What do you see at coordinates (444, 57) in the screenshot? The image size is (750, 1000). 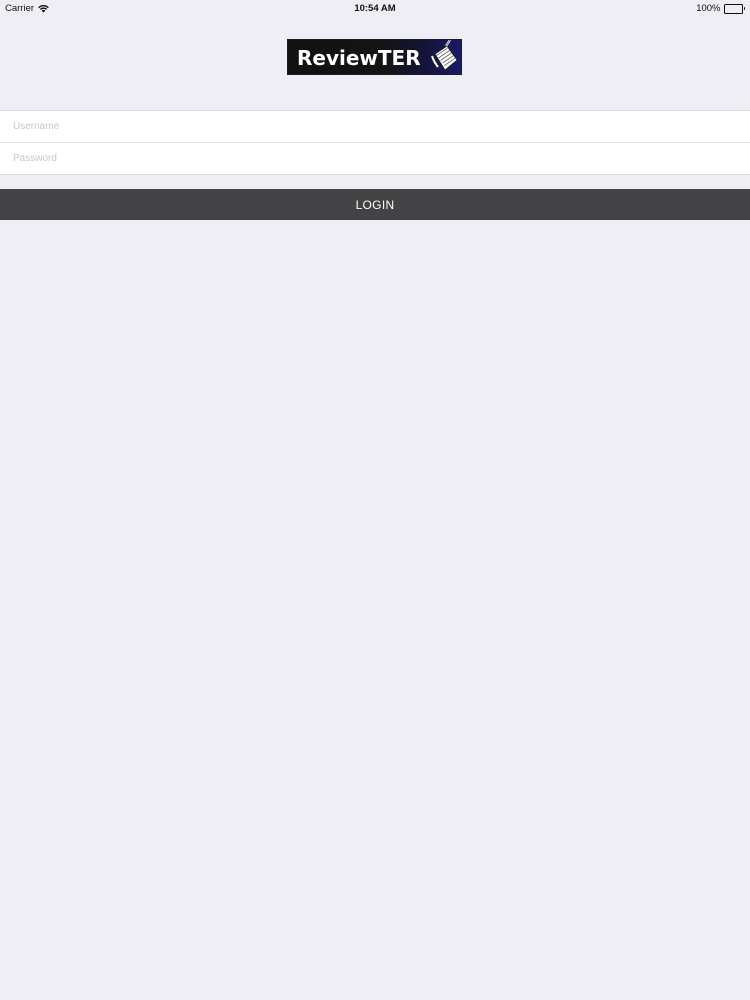 I see `paper-pen-icon` at bounding box center [444, 57].